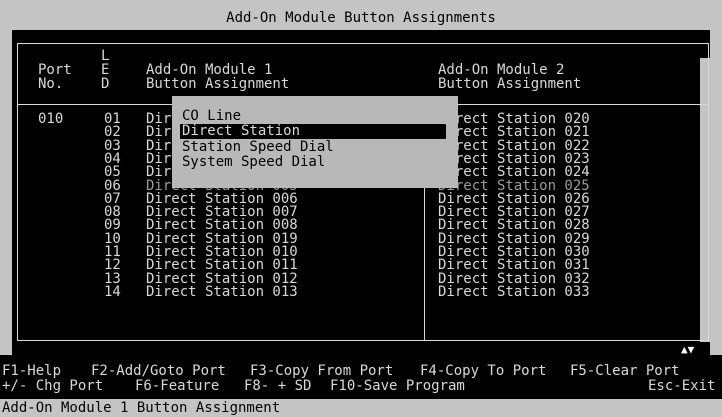 The image size is (722, 417). Describe the element at coordinates (112, 132) in the screenshot. I see `led-number: 02` at that location.